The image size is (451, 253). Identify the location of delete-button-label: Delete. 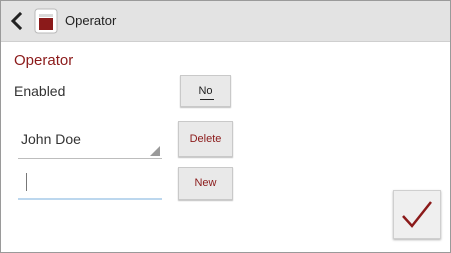
(205, 139).